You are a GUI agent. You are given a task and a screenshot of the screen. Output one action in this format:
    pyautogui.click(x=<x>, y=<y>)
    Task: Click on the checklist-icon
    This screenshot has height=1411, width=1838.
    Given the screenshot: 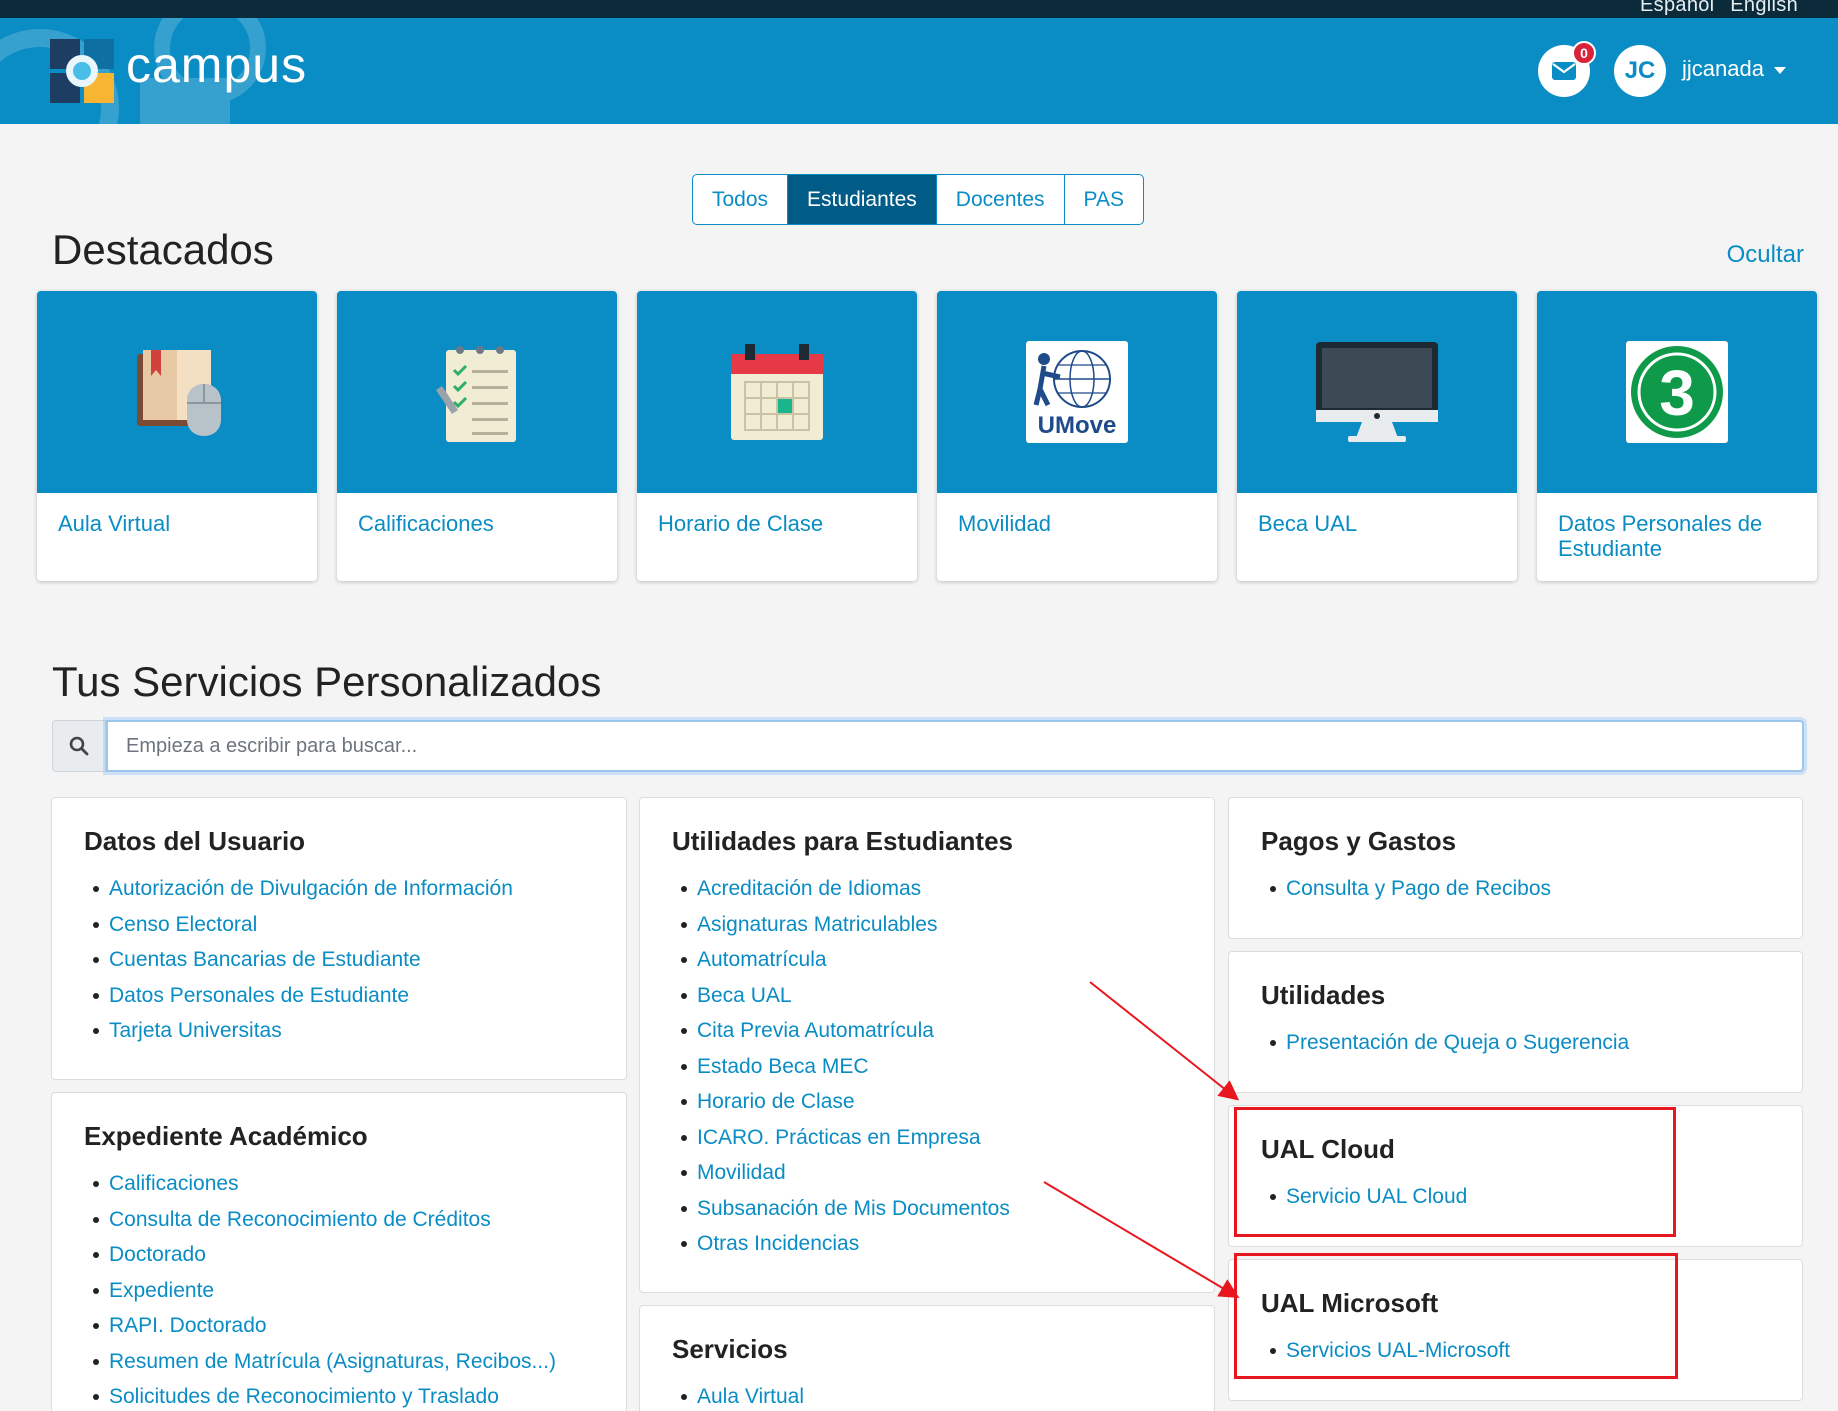 What is the action you would take?
    pyautogui.click(x=476, y=394)
    